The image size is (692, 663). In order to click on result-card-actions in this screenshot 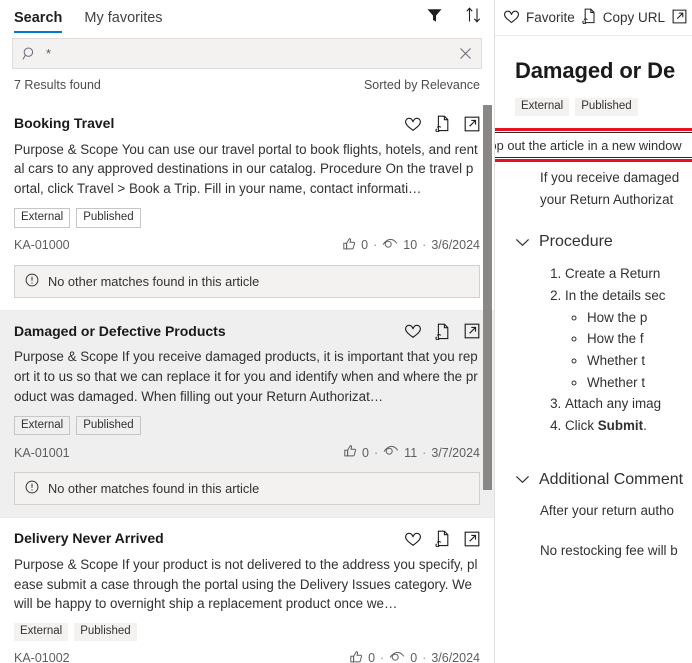, I will do `click(442, 331)`.